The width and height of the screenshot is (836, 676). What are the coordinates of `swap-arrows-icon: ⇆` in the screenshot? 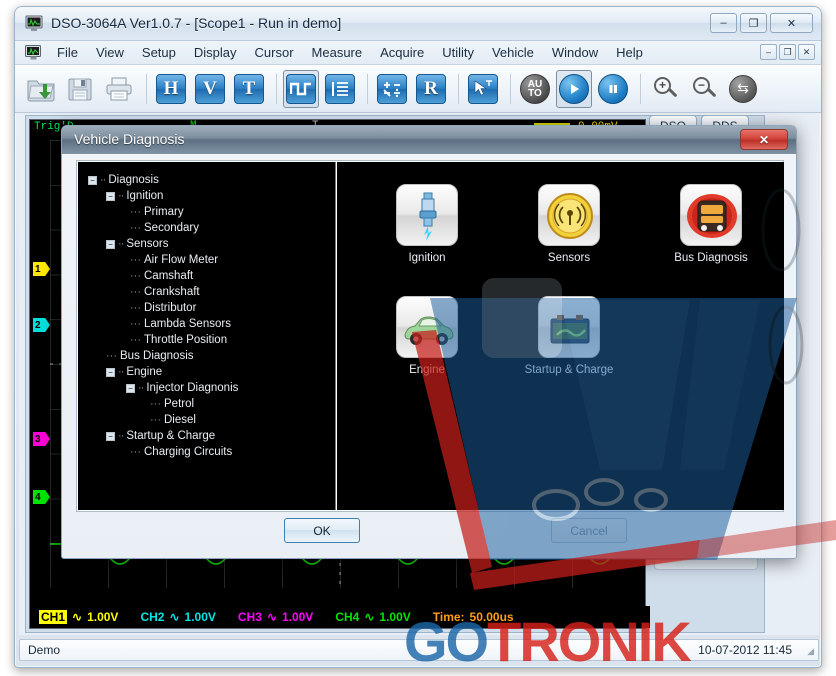 It's located at (743, 88).